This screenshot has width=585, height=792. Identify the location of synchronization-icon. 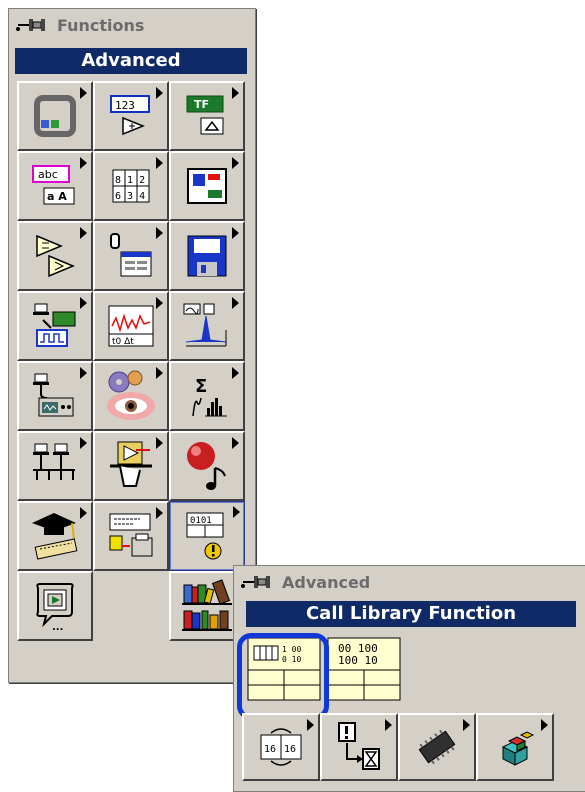
(359, 746).